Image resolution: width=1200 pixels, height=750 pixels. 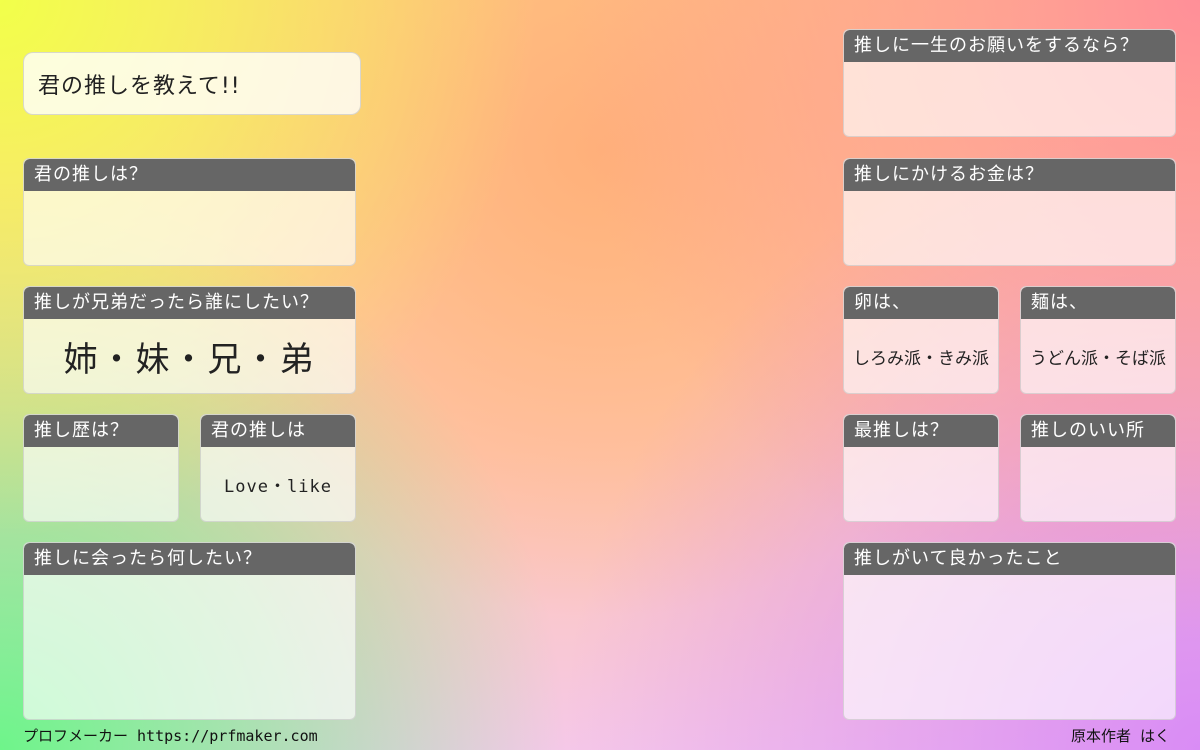 I want to click on card-glad-label: 推しがいて良かったこと, so click(x=1009, y=559).